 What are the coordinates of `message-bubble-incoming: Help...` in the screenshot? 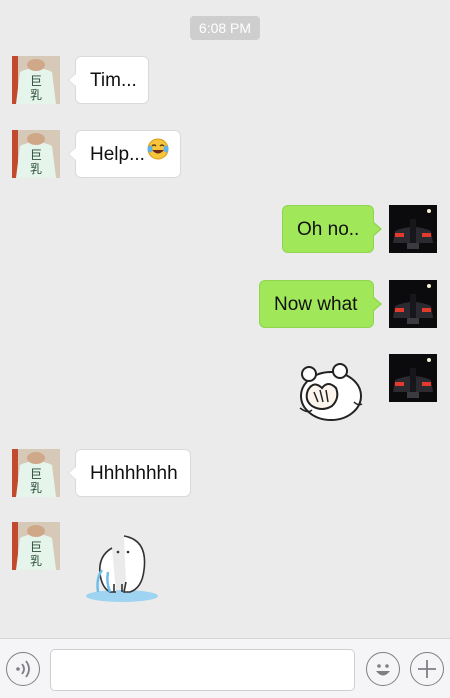 It's located at (124, 154).